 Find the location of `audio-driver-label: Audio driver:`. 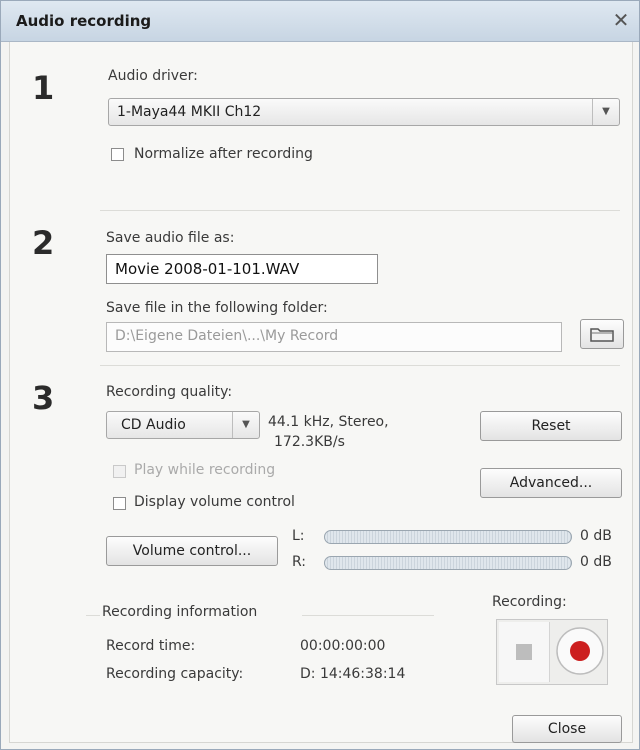

audio-driver-label: Audio driver: is located at coordinates (153, 76).